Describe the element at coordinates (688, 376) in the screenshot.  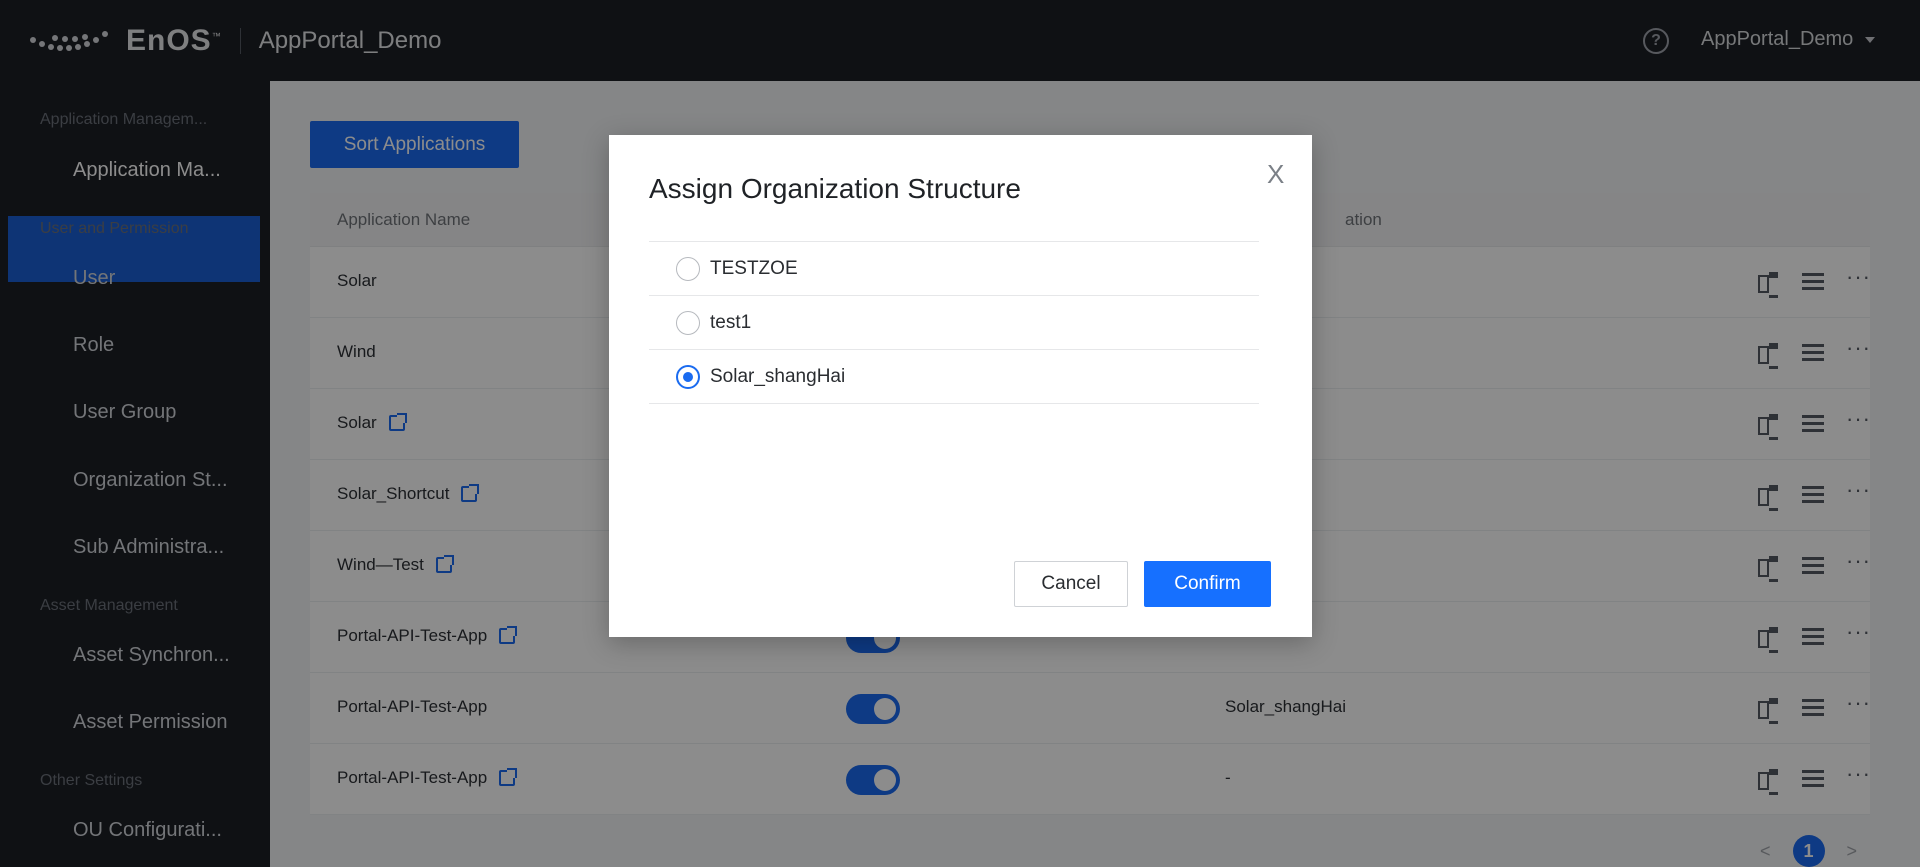
I see `radio-button-selected` at that location.